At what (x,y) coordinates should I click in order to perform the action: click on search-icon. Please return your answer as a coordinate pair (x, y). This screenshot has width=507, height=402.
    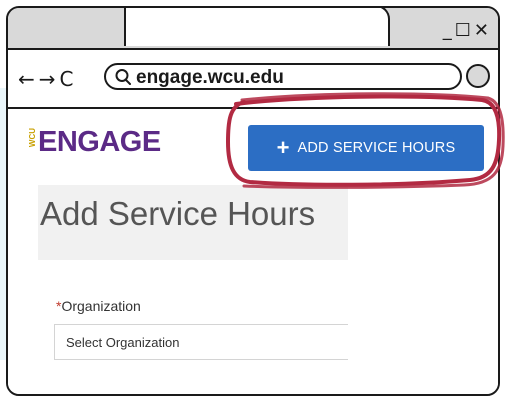
    Looking at the image, I should click on (123, 76).